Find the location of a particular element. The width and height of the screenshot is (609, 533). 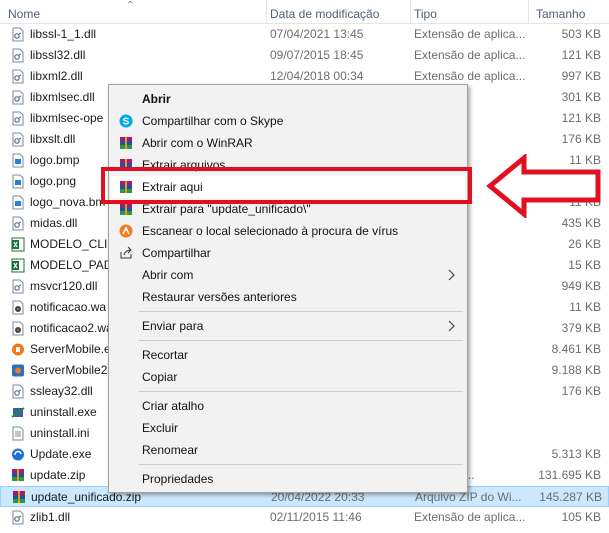

file-size: 301 KB is located at coordinates (581, 97).